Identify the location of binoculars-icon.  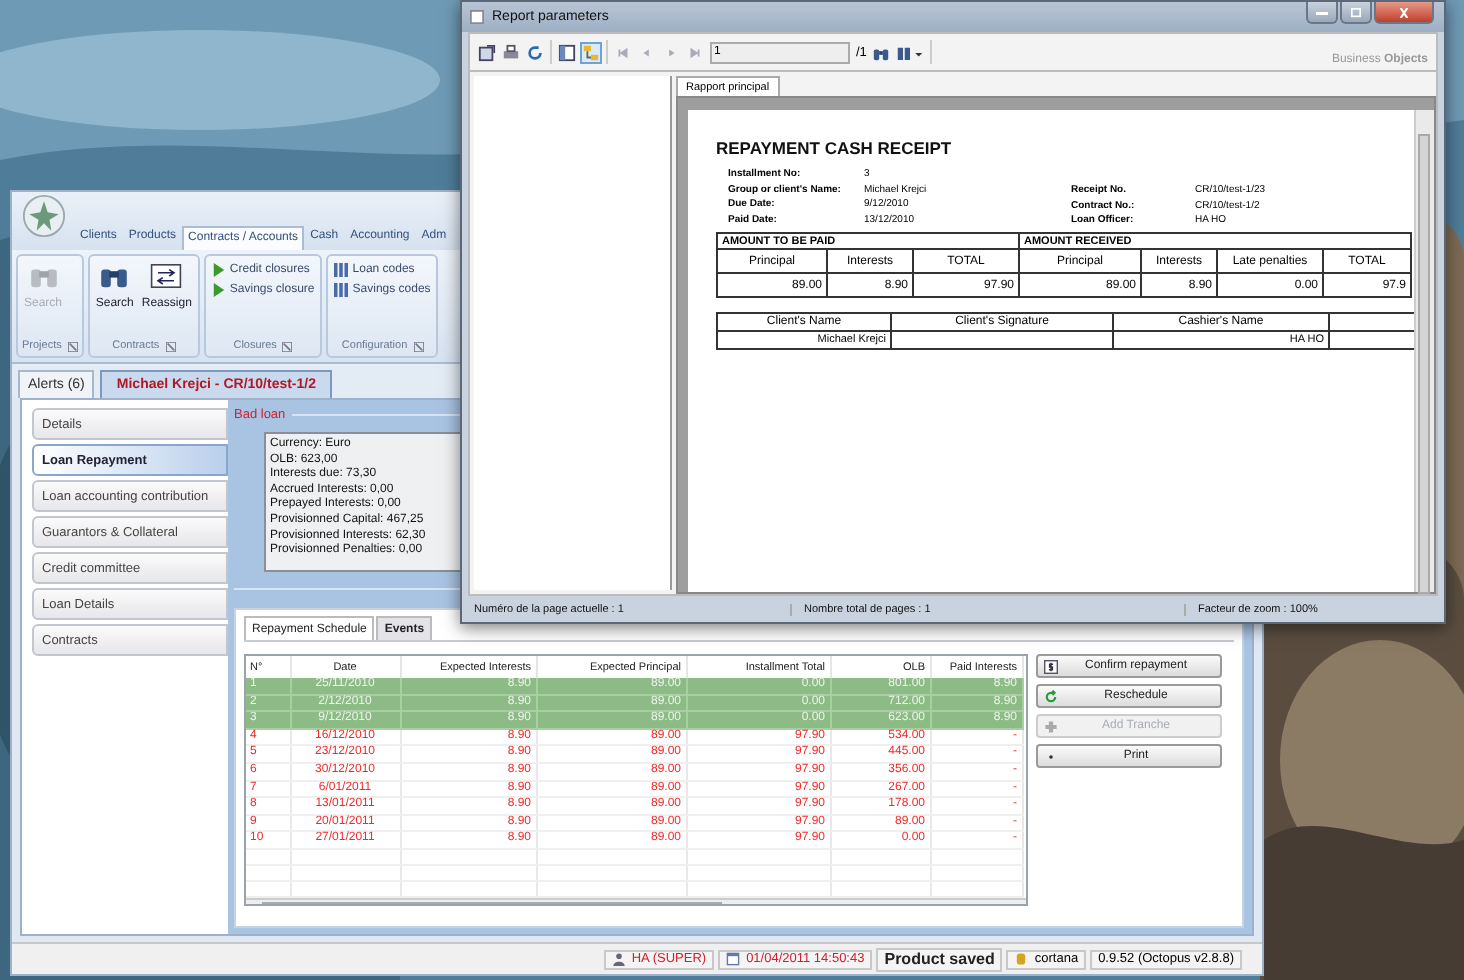
(881, 52).